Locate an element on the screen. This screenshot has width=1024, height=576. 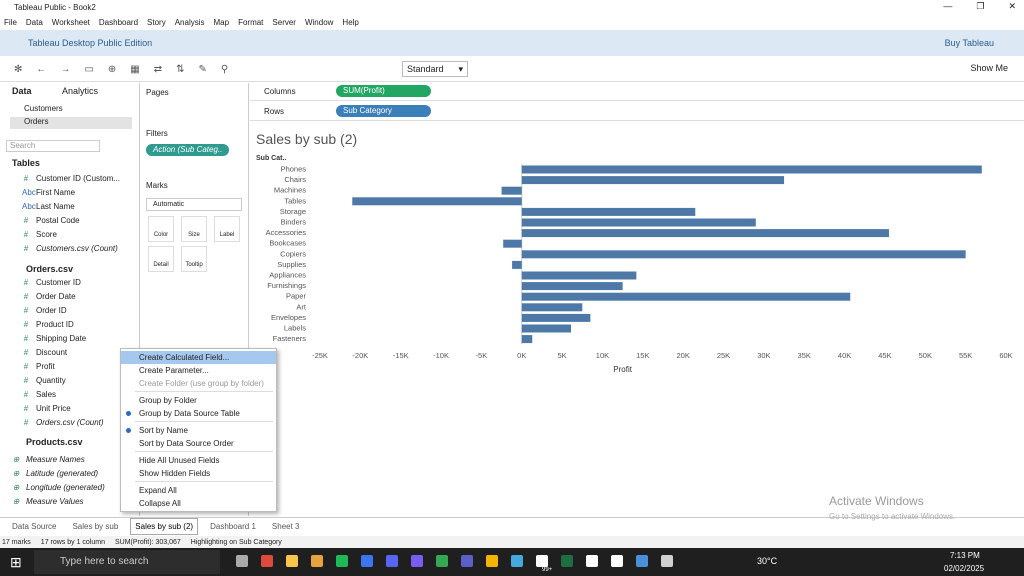
menu-window: Window is located at coordinates (319, 22).